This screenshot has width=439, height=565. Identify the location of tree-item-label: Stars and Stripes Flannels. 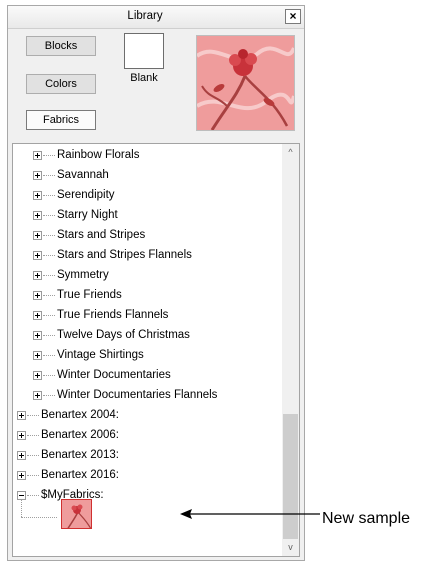
(124, 255).